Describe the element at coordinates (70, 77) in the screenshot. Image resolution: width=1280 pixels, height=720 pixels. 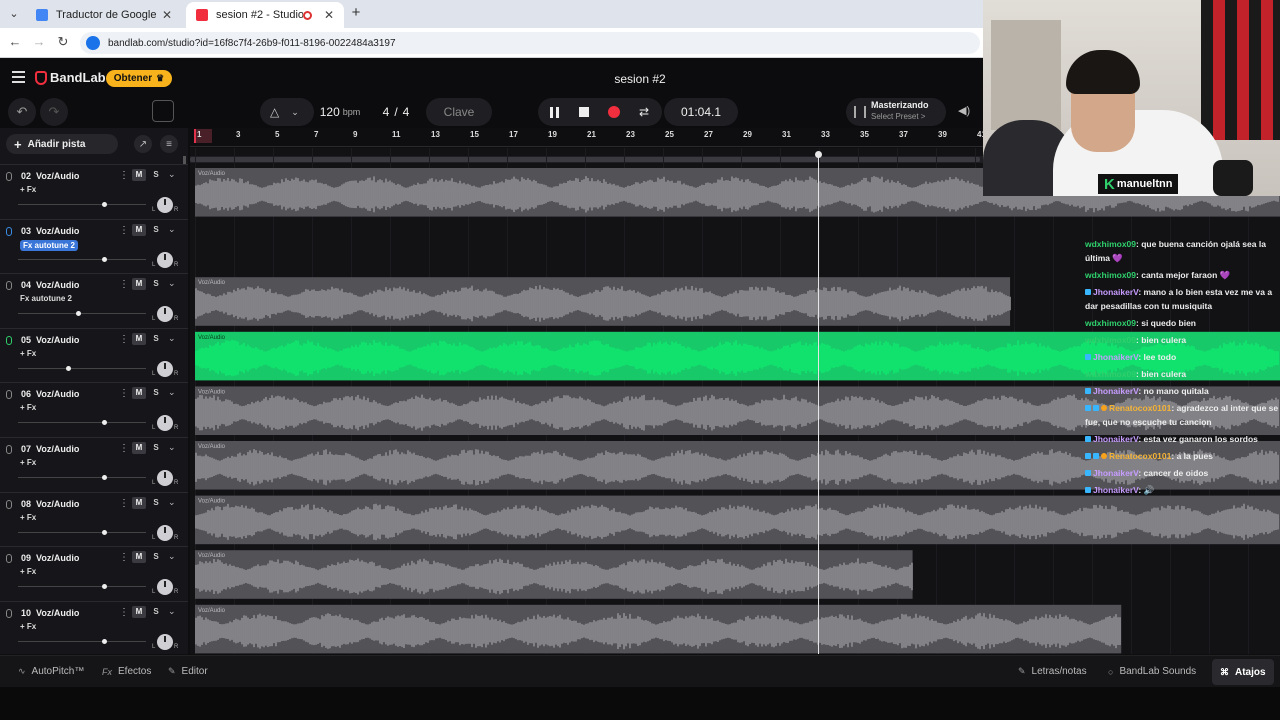
I see `bandlab-logo: BandLab` at that location.